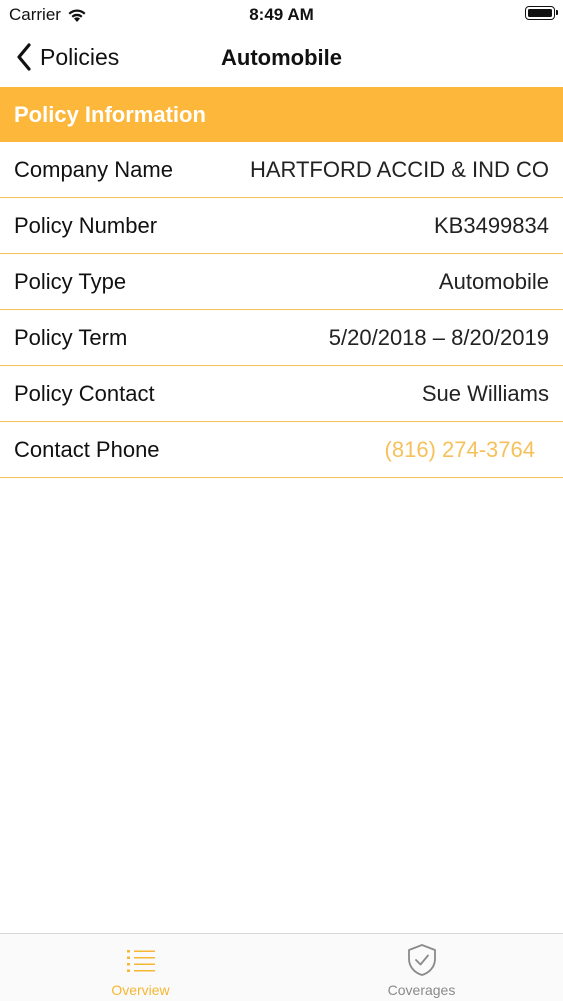 This screenshot has height=1001, width=563. I want to click on status-bar: Carrier 8:49 AM, so click(281, 15).